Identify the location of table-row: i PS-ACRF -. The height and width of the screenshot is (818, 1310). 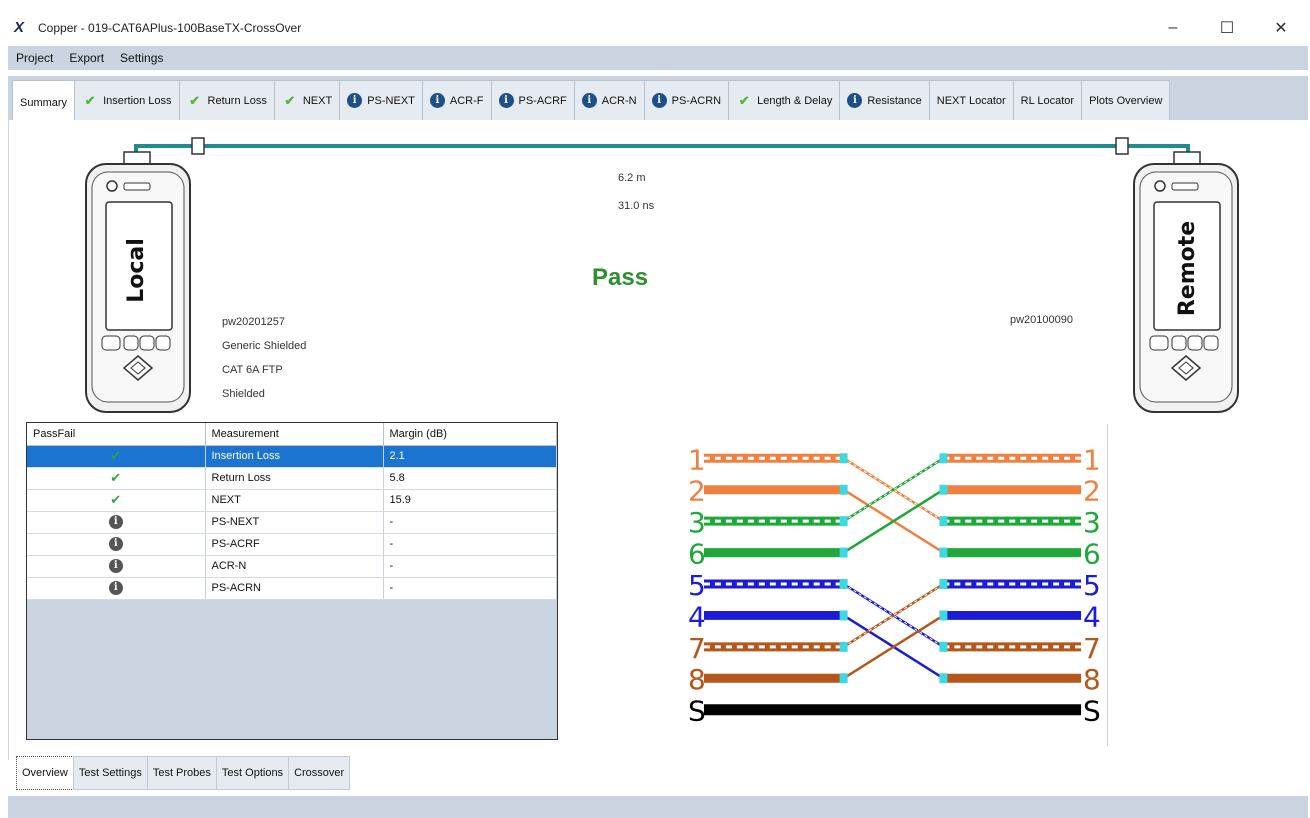
(292, 544).